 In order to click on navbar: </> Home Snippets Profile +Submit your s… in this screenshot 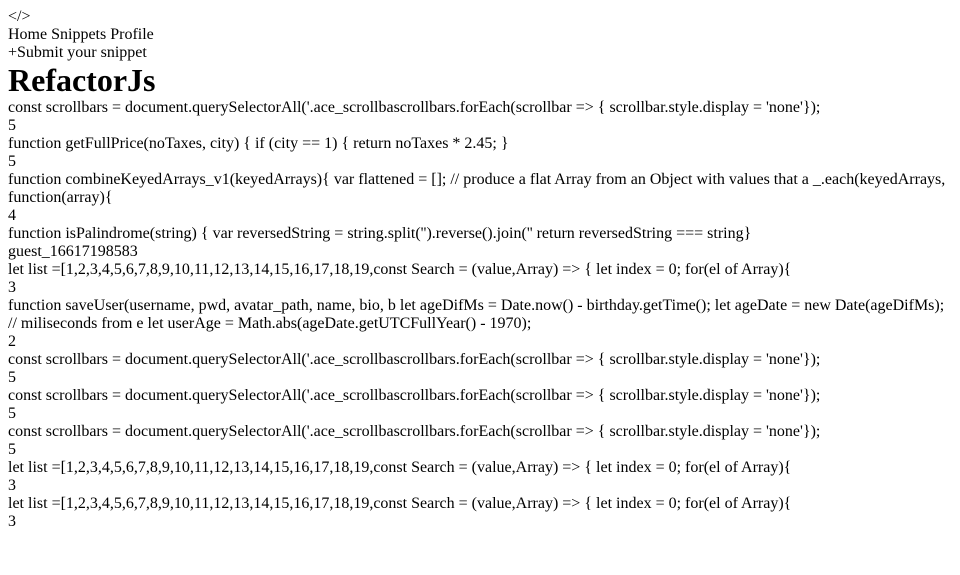, I will do `click(480, 35)`.